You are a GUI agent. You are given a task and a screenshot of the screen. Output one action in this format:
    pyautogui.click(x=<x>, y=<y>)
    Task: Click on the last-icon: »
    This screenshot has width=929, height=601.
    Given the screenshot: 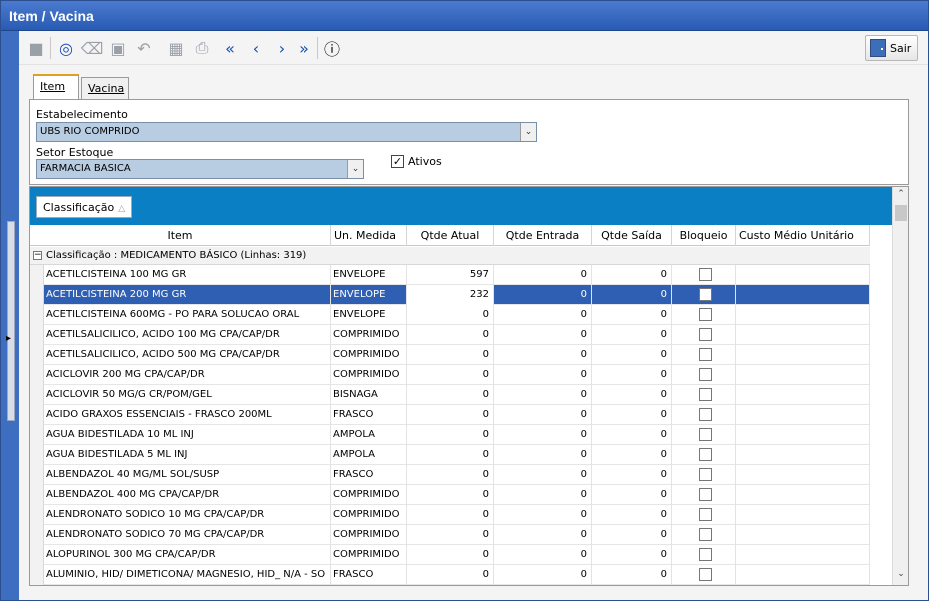 What is the action you would take?
    pyautogui.click(x=304, y=48)
    